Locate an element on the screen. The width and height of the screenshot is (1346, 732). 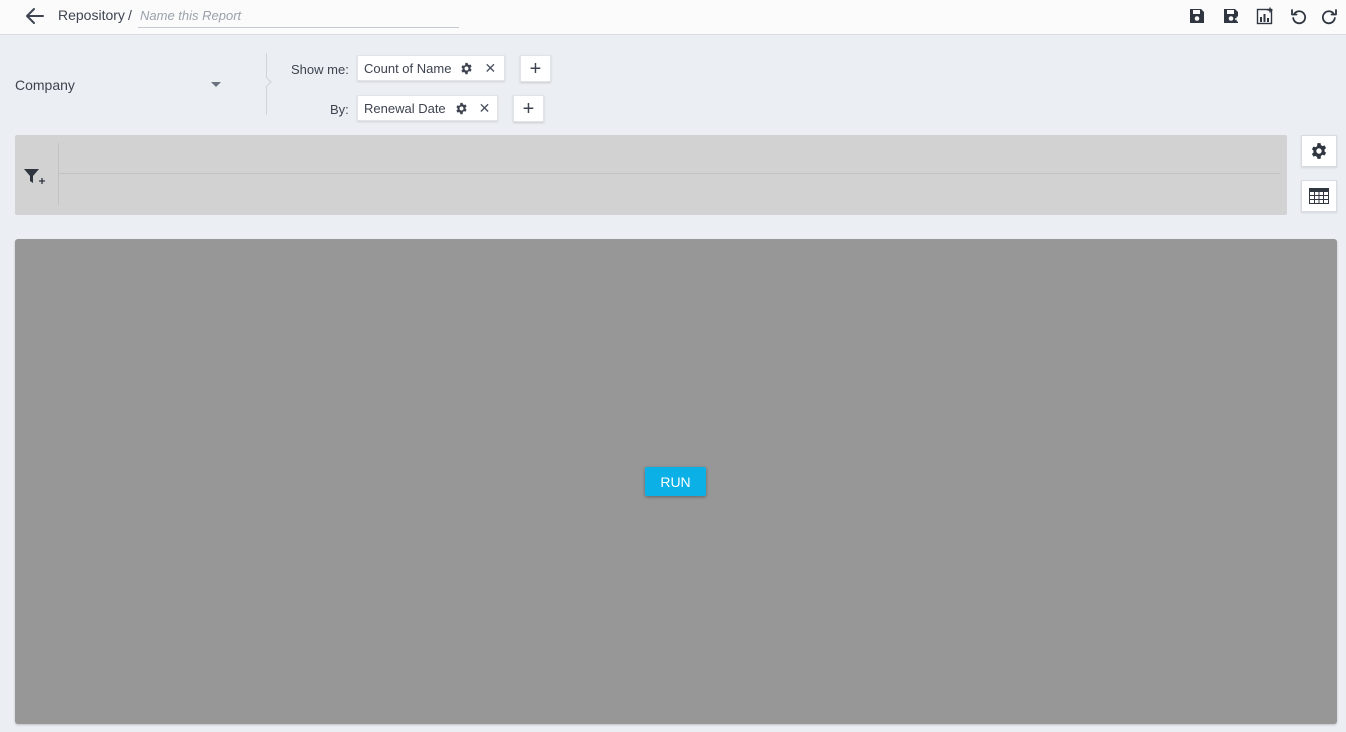
show-me-label: Show me: is located at coordinates (320, 69).